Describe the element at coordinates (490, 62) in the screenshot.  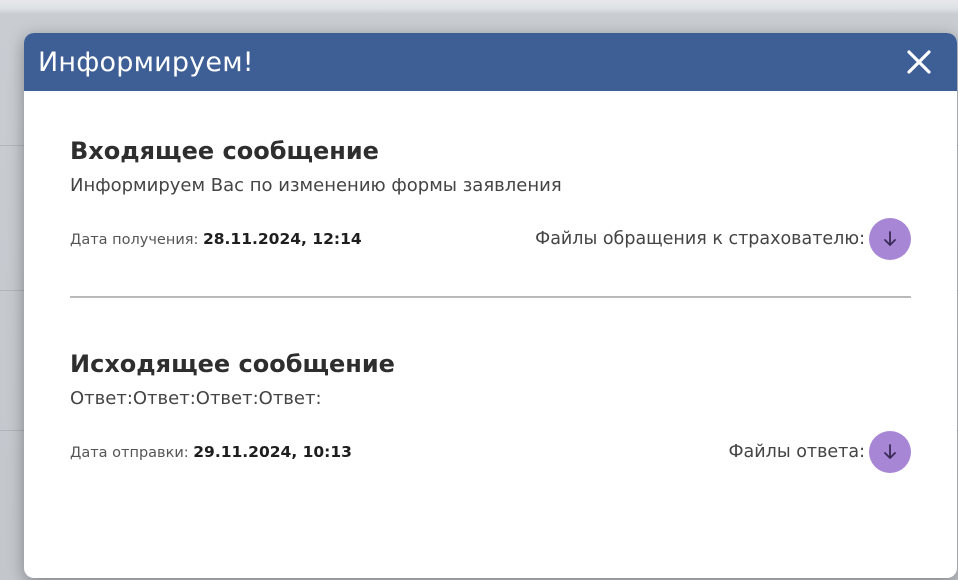
I see `modal-header: Информируем!` at that location.